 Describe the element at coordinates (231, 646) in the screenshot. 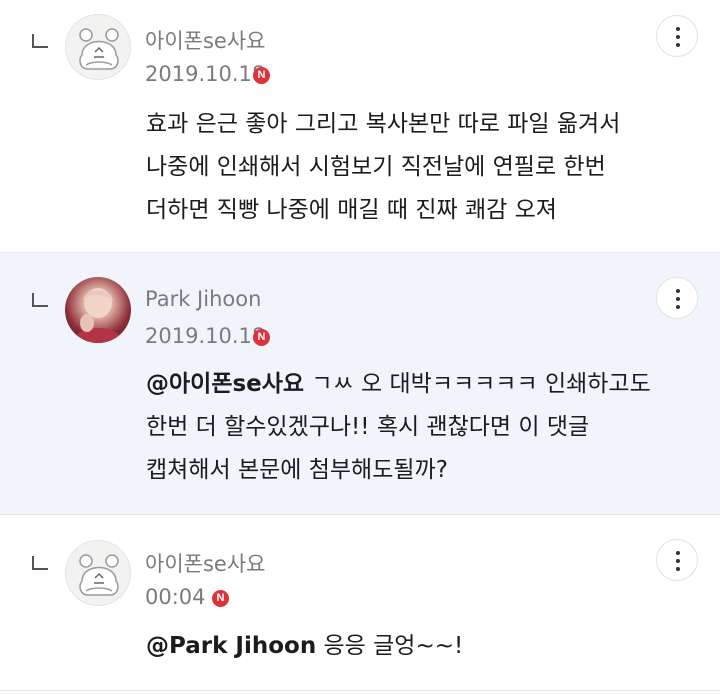

I see `mention-link: @Park Jihoon` at that location.